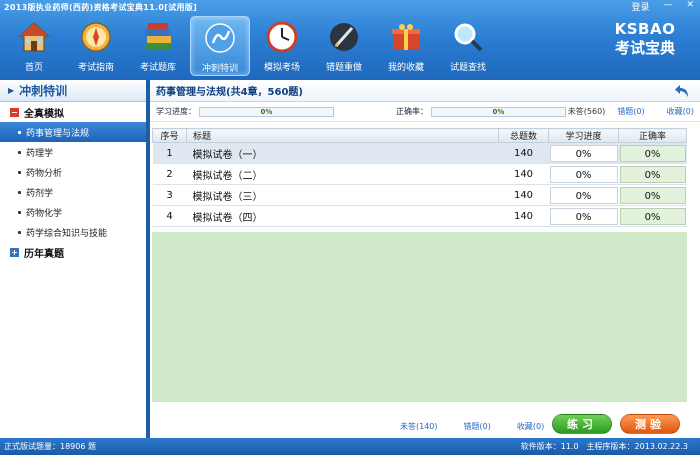 Image resolution: width=700 pixels, height=455 pixels. What do you see at coordinates (582, 424) in the screenshot?
I see `practice-button: 练习` at bounding box center [582, 424].